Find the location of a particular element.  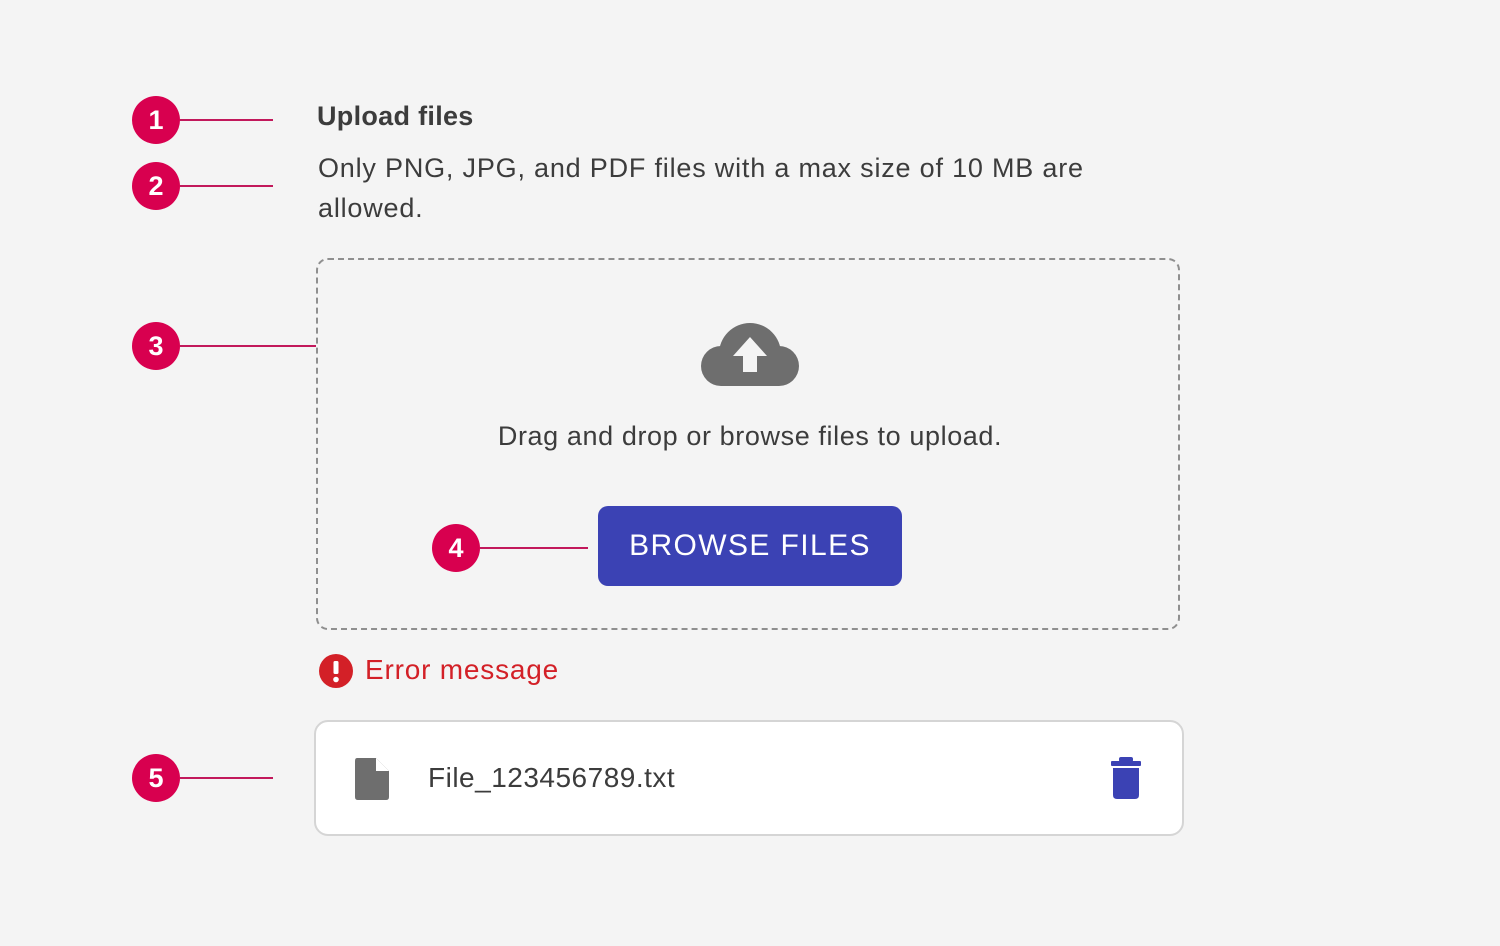

annotation-marker-2: 2 is located at coordinates (156, 186).